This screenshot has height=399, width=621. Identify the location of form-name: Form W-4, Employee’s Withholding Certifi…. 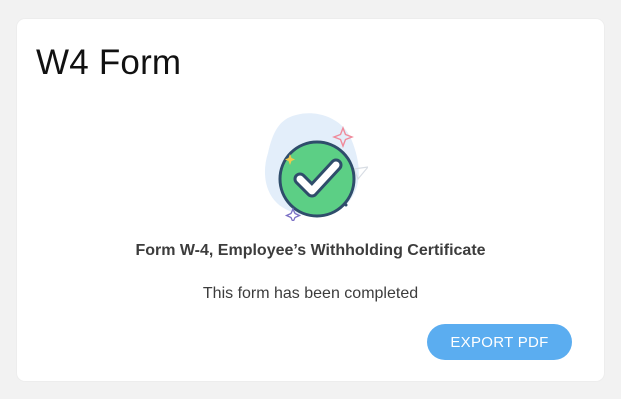
(310, 250).